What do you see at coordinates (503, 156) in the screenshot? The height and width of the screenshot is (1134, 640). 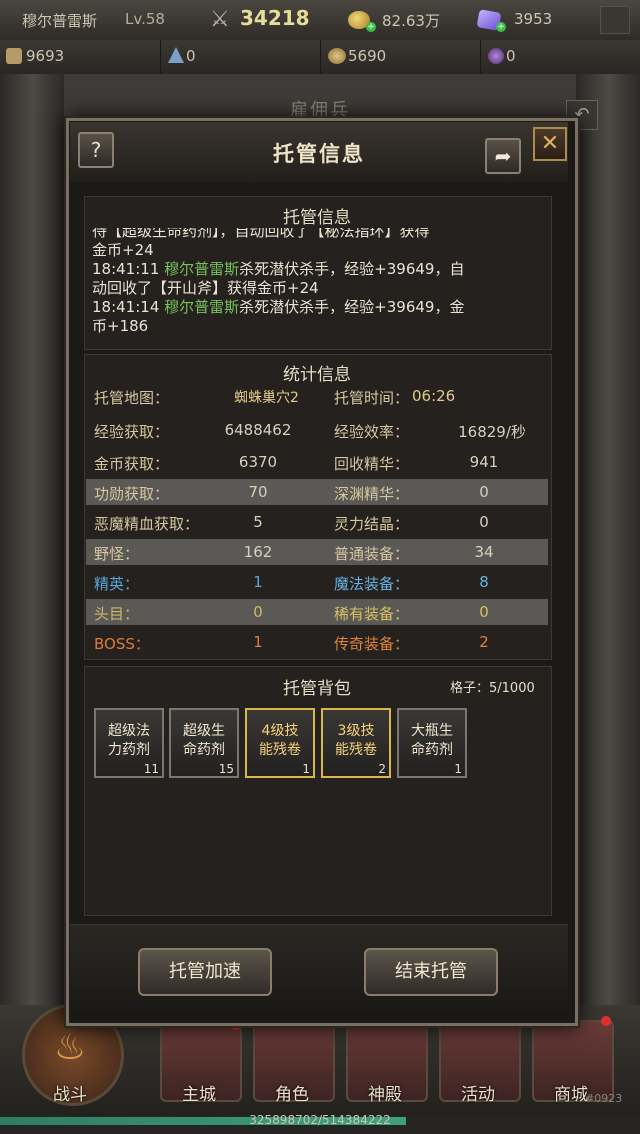 I see `share-icon: ➦` at bounding box center [503, 156].